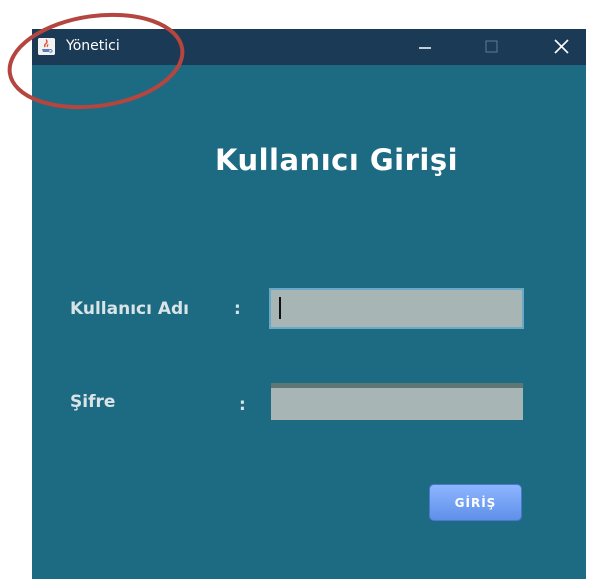 The image size is (590, 579). What do you see at coordinates (130, 309) in the screenshot?
I see `username-label: Kullanıcı Adı` at bounding box center [130, 309].